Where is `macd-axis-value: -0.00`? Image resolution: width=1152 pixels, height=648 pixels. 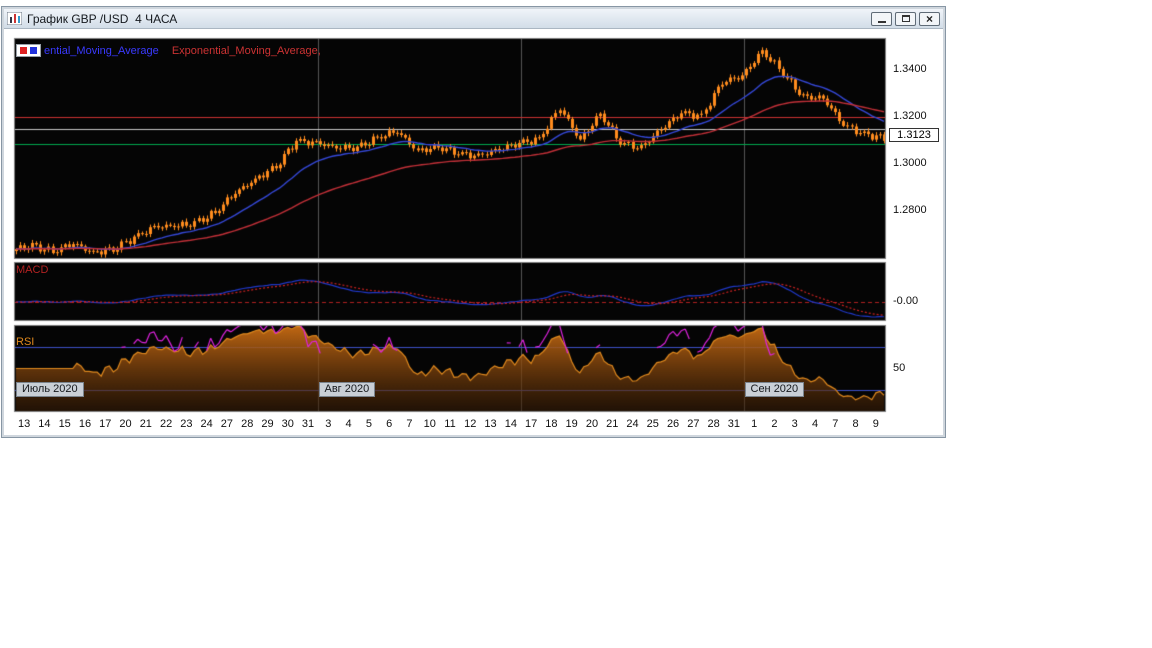 macd-axis-value: -0.00 is located at coordinates (906, 301).